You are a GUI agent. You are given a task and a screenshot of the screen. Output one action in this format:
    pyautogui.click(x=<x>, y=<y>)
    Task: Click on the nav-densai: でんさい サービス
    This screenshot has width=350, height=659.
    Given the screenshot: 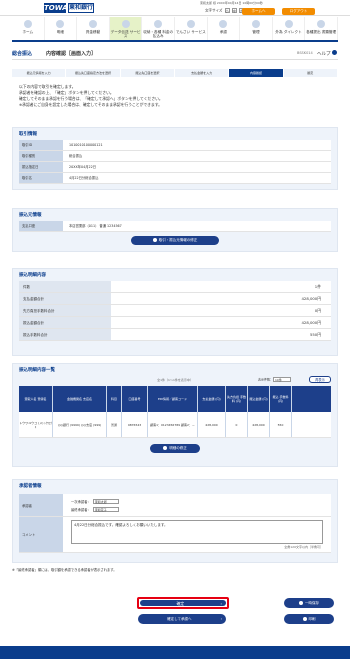 What is the action you would take?
    pyautogui.click(x=191, y=28)
    